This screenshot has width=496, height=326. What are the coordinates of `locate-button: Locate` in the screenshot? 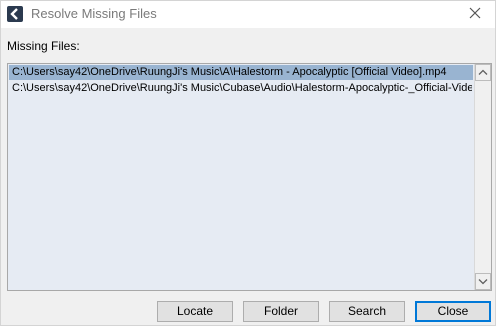 It's located at (195, 311).